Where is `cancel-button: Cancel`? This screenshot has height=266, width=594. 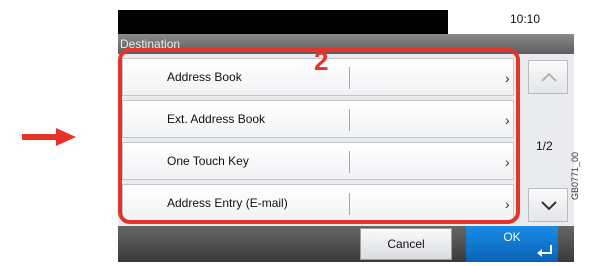 cancel-button: Cancel is located at coordinates (406, 244).